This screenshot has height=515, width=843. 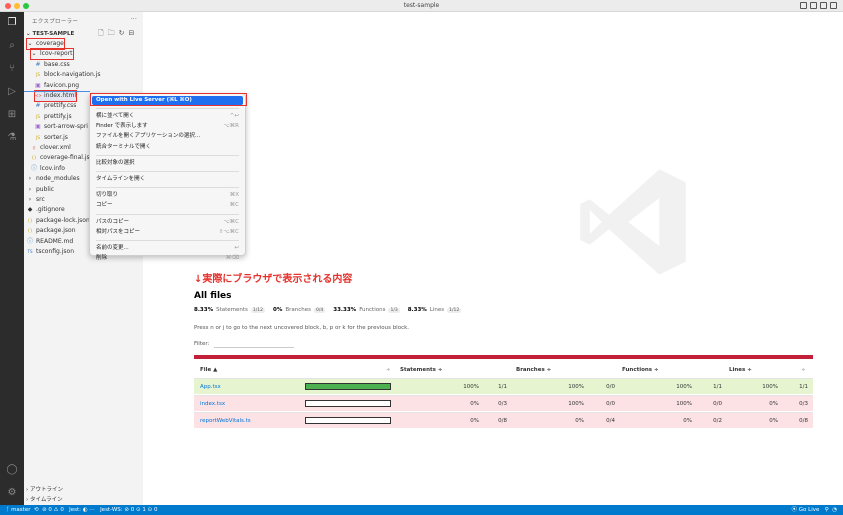 What do you see at coordinates (101, 34) in the screenshot?
I see `new-file-icon: 🗋` at bounding box center [101, 34].